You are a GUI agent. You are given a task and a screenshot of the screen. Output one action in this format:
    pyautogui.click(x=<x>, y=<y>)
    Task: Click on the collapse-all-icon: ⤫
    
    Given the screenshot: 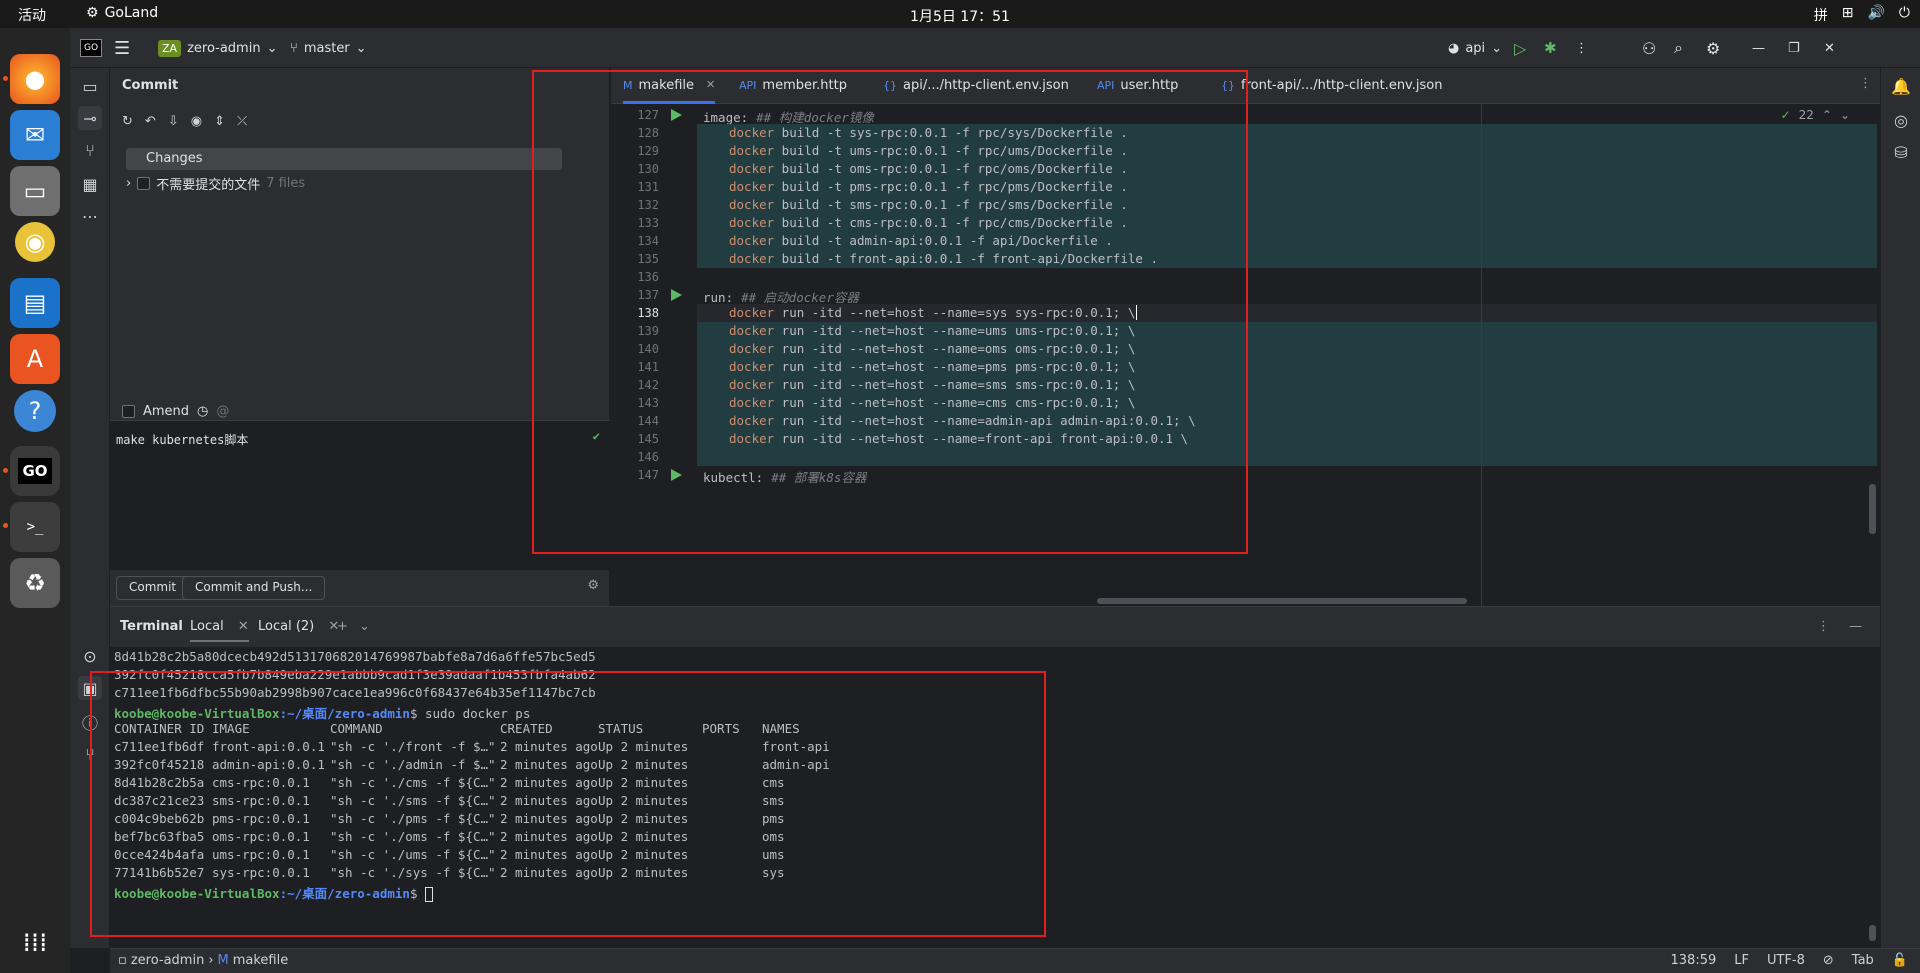 What is the action you would take?
    pyautogui.click(x=242, y=121)
    